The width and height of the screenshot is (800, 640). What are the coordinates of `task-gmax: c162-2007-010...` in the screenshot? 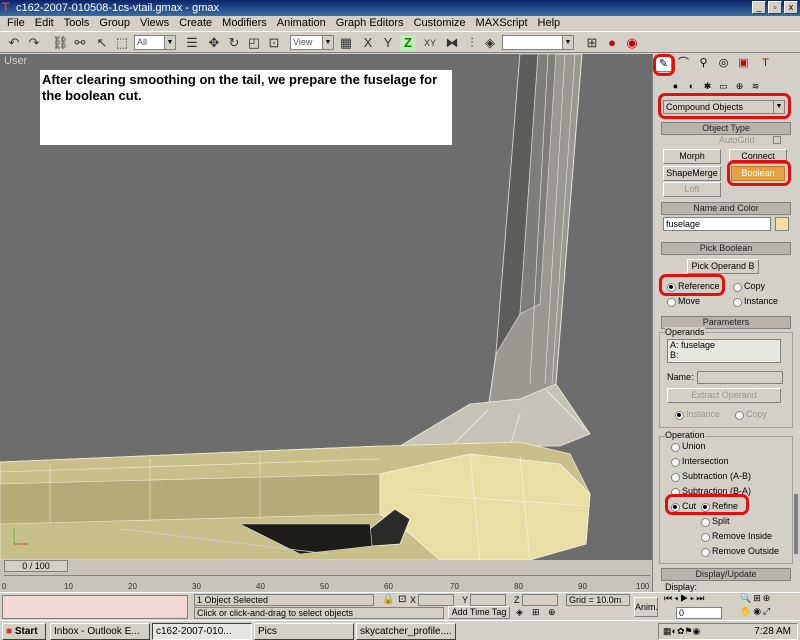 It's located at (202, 631).